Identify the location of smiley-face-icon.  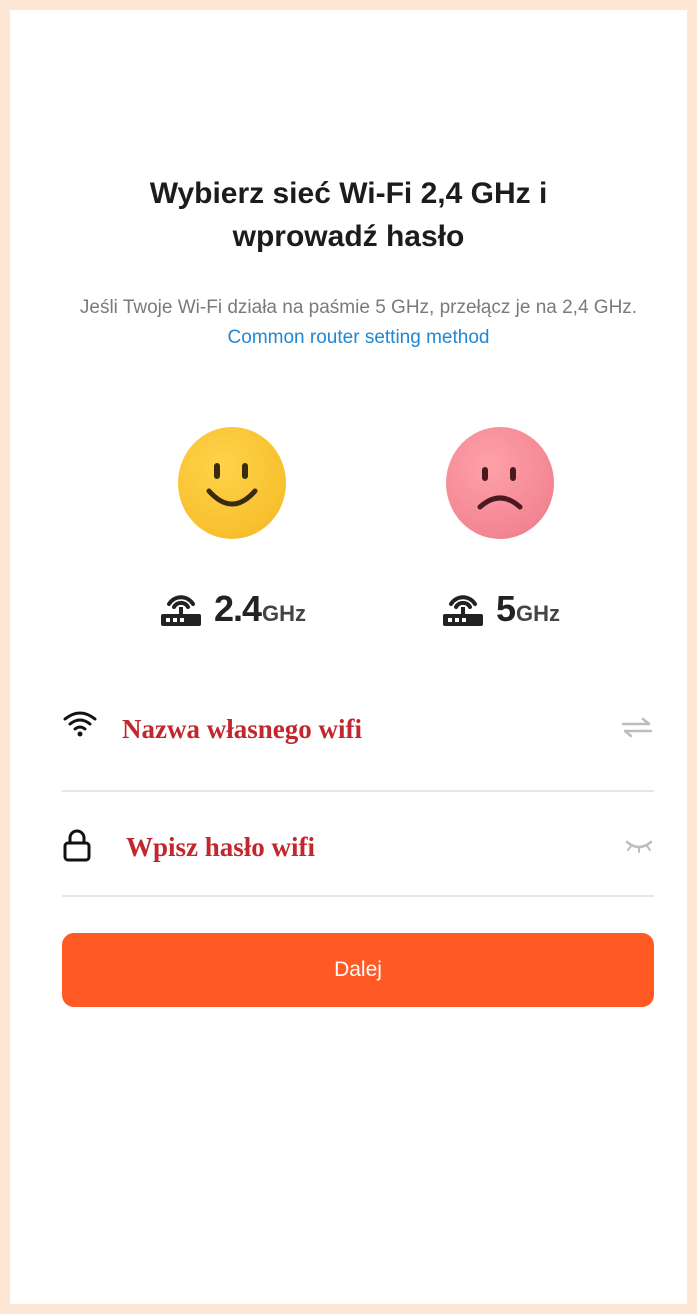
(232, 483).